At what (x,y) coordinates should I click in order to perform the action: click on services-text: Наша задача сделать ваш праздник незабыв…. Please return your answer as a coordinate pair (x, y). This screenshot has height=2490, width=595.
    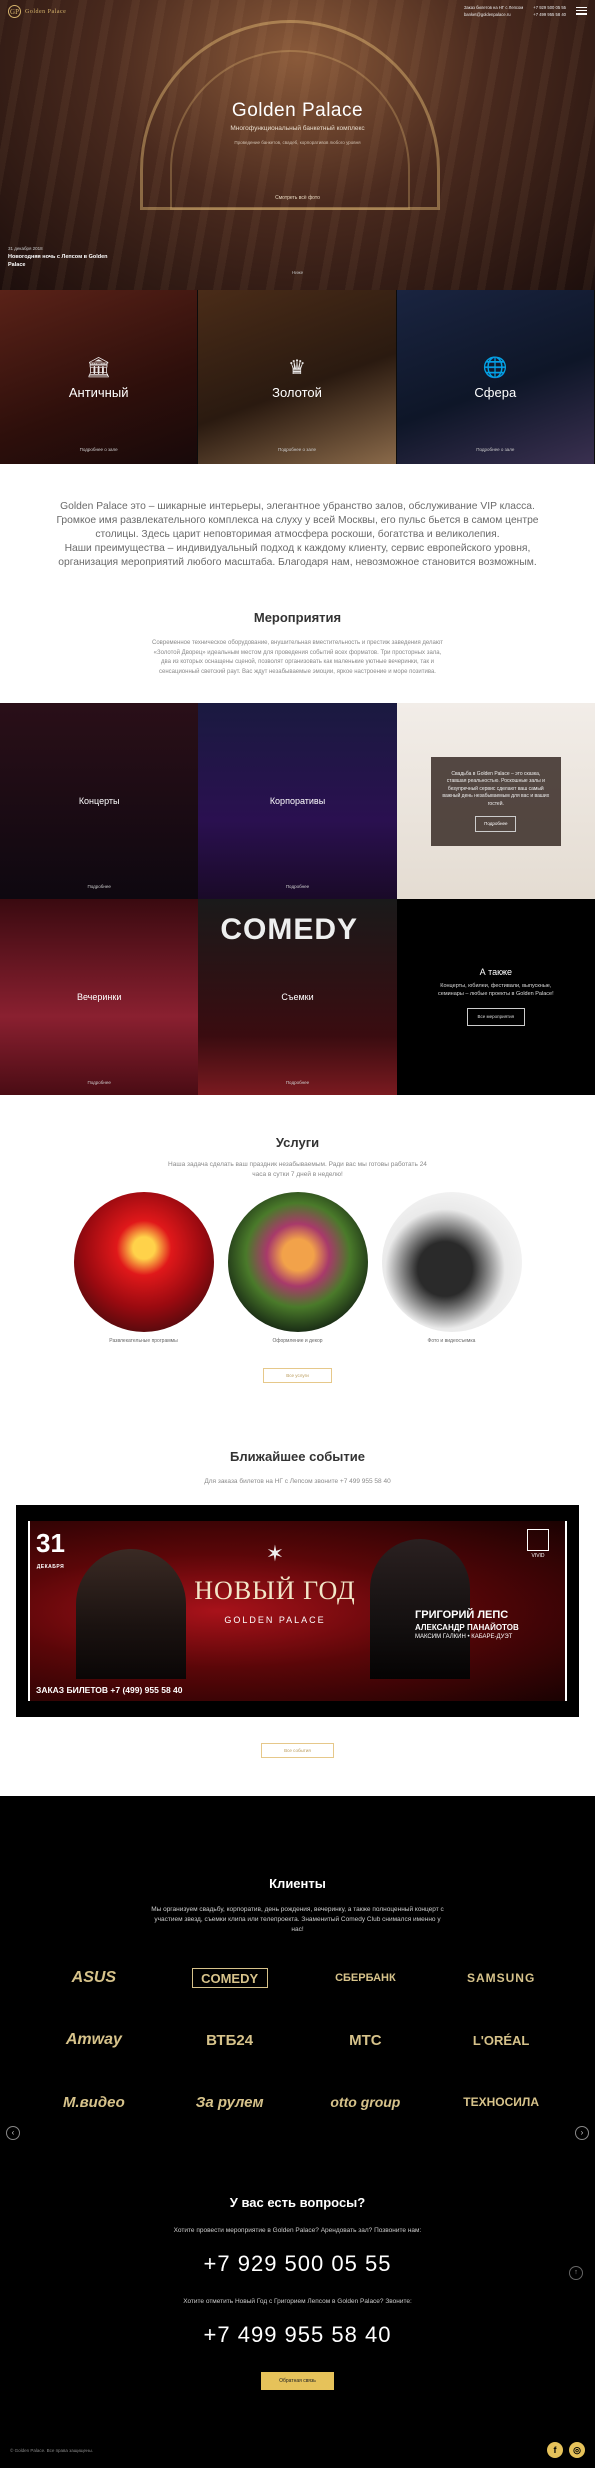
    Looking at the image, I should click on (297, 1169).